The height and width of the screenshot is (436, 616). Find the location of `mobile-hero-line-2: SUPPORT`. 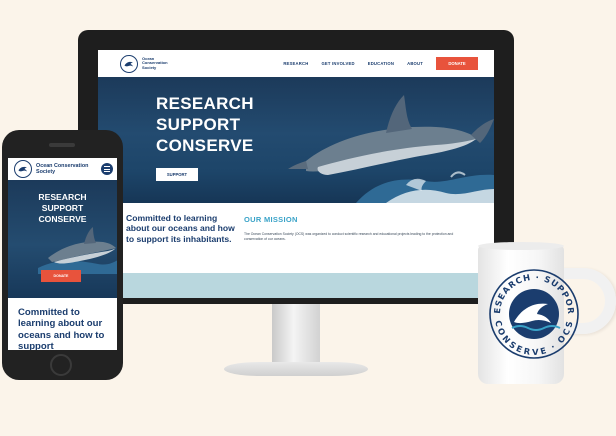

mobile-hero-line-2: SUPPORT is located at coordinates (62, 208).